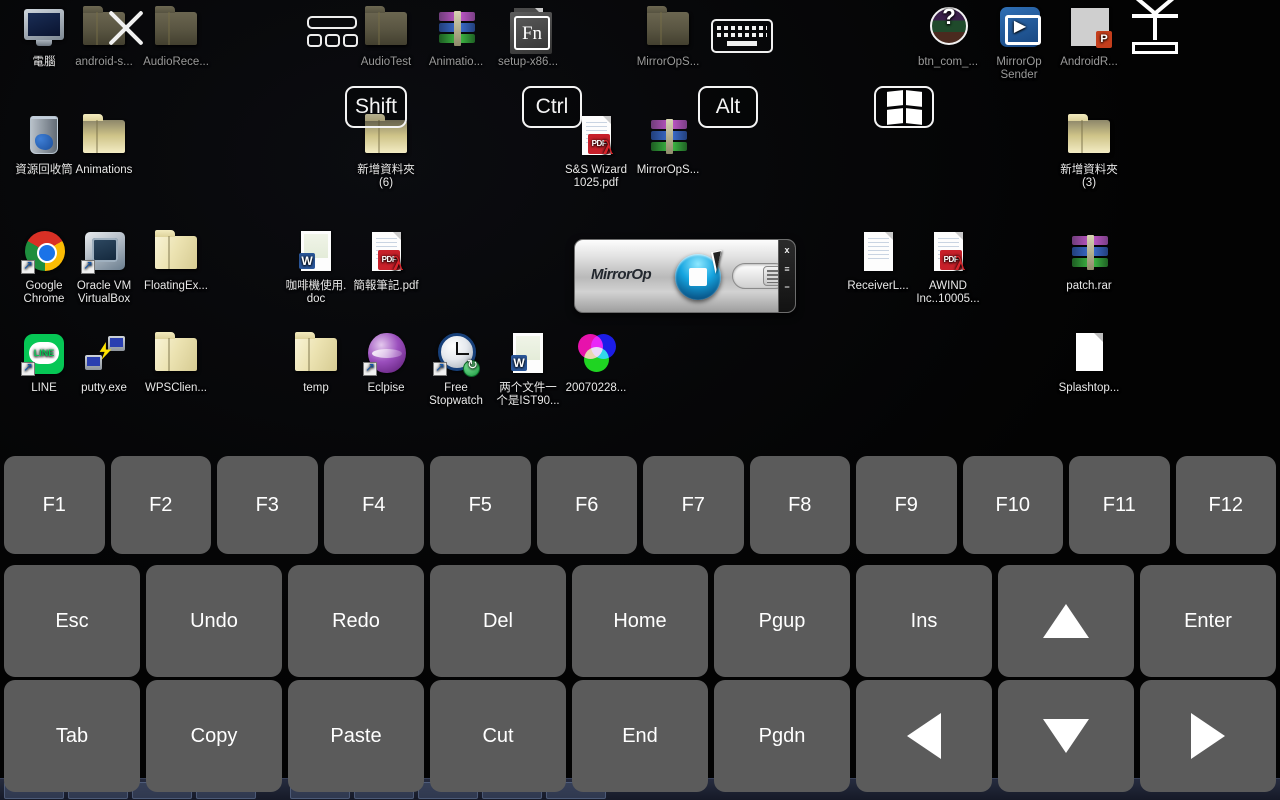 This screenshot has width=1280, height=800. What do you see at coordinates (104, 252) in the screenshot?
I see `oracle-vm-virtualbox-icon` at bounding box center [104, 252].